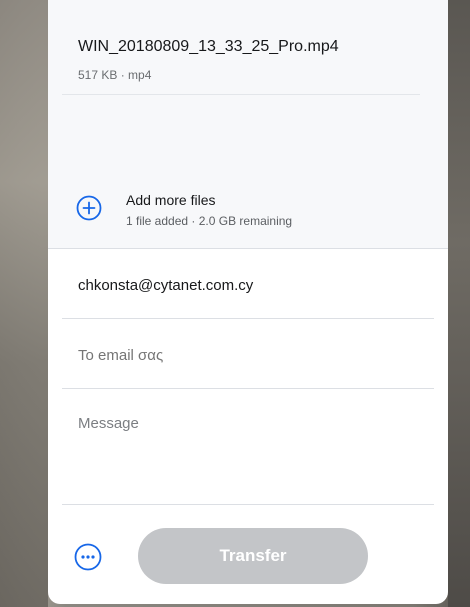 The width and height of the screenshot is (470, 607). What do you see at coordinates (253, 556) in the screenshot?
I see `transfer-button: Transfer` at bounding box center [253, 556].